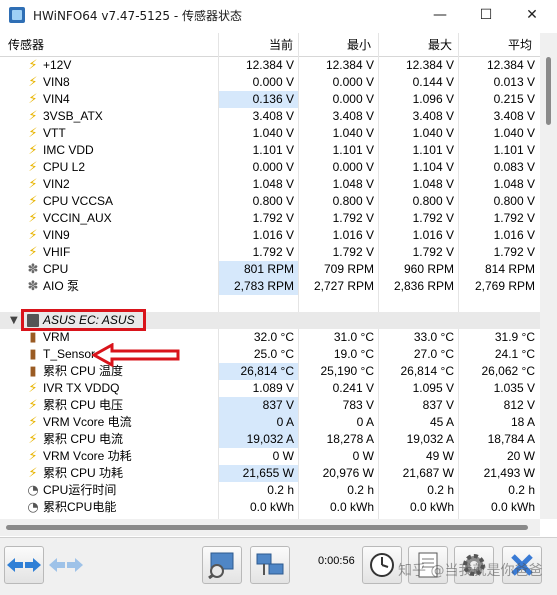 This screenshot has width=557, height=595. Describe the element at coordinates (270, 354) in the screenshot. I see `sensor-row: ▮ T_Sensor 25.0 °C 19.0 °C 27.0 °C 24.1 °C` at that location.